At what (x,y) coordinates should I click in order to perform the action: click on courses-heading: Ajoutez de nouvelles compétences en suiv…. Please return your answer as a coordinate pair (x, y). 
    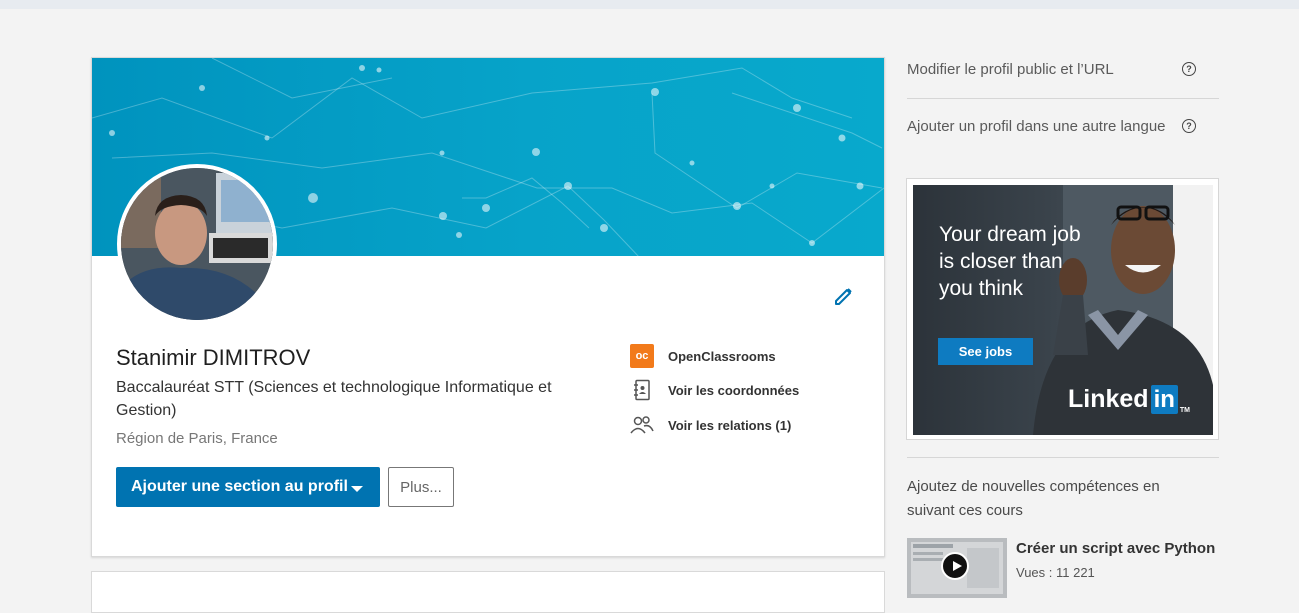
    Looking at the image, I should click on (1033, 498).